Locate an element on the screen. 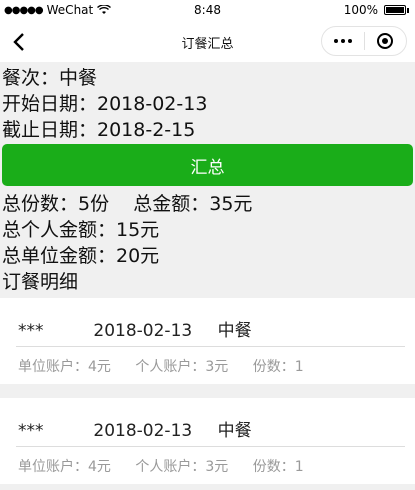 This screenshot has height=490, width=415. summary-button: 汇总 is located at coordinates (207, 165).